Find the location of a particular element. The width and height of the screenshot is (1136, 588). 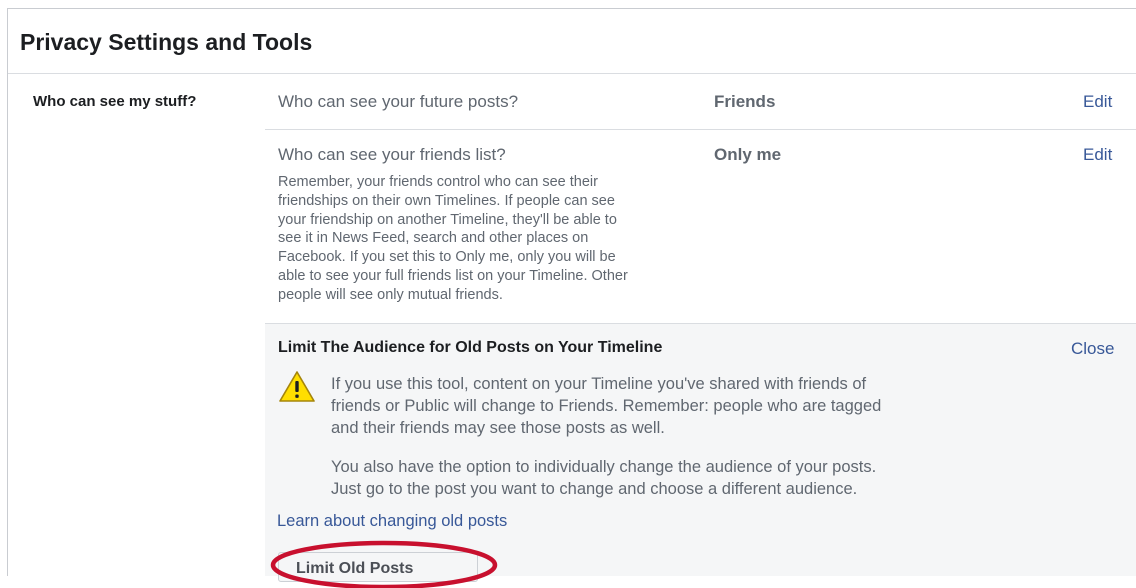

page-title: Privacy Settings and Tools is located at coordinates (166, 42).